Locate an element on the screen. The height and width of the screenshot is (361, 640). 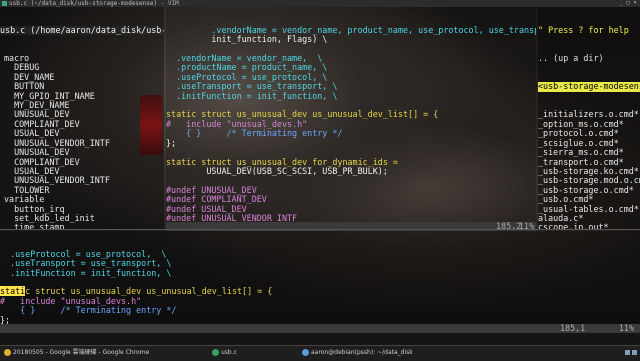
code-line: USUAL_DEV(USB_SC_SCSI, USB_PR_BULK); is located at coordinates (351, 171).